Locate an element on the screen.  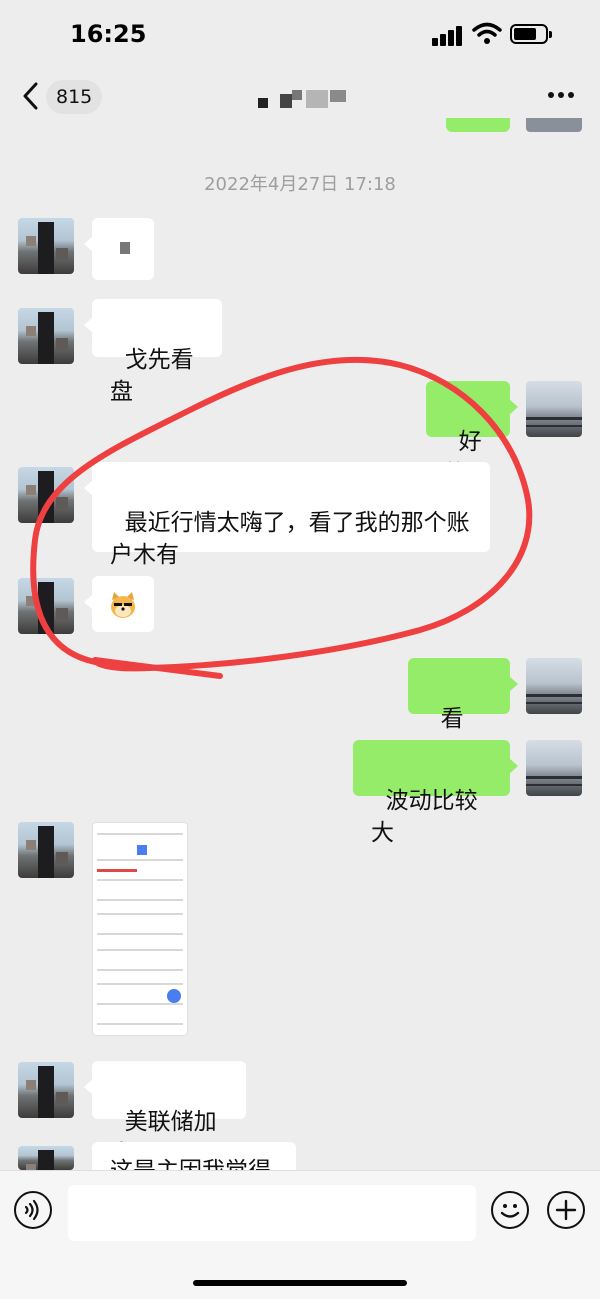
message-bubble: 最近行情太嗨了，看了我的那个账 户木有 is located at coordinates (287, 515).